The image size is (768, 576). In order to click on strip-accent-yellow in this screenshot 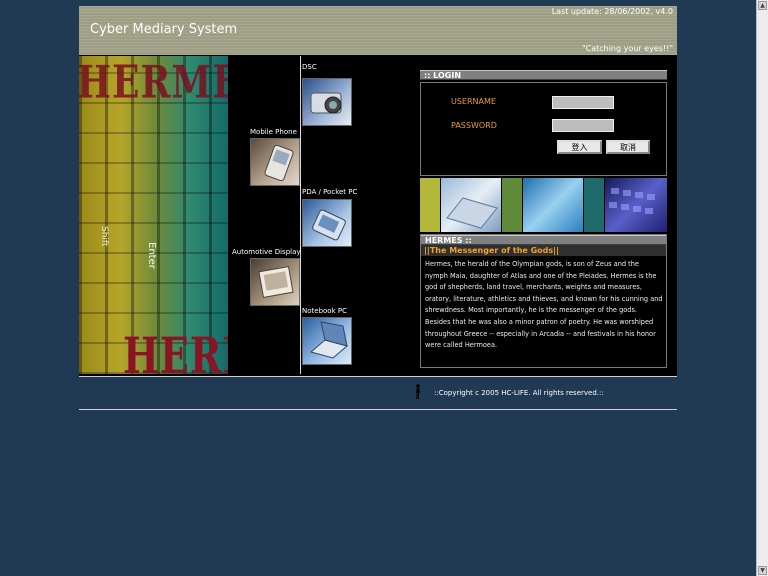, I will do `click(430, 205)`.